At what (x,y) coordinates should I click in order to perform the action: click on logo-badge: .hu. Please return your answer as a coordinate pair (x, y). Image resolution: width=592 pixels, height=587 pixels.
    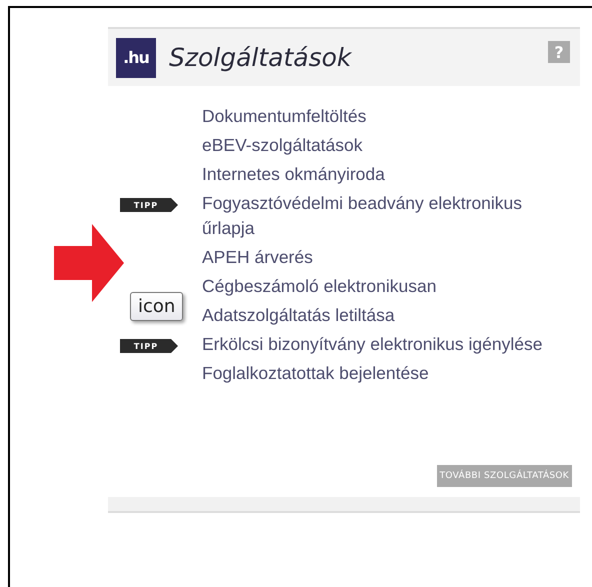
    Looking at the image, I should click on (136, 58).